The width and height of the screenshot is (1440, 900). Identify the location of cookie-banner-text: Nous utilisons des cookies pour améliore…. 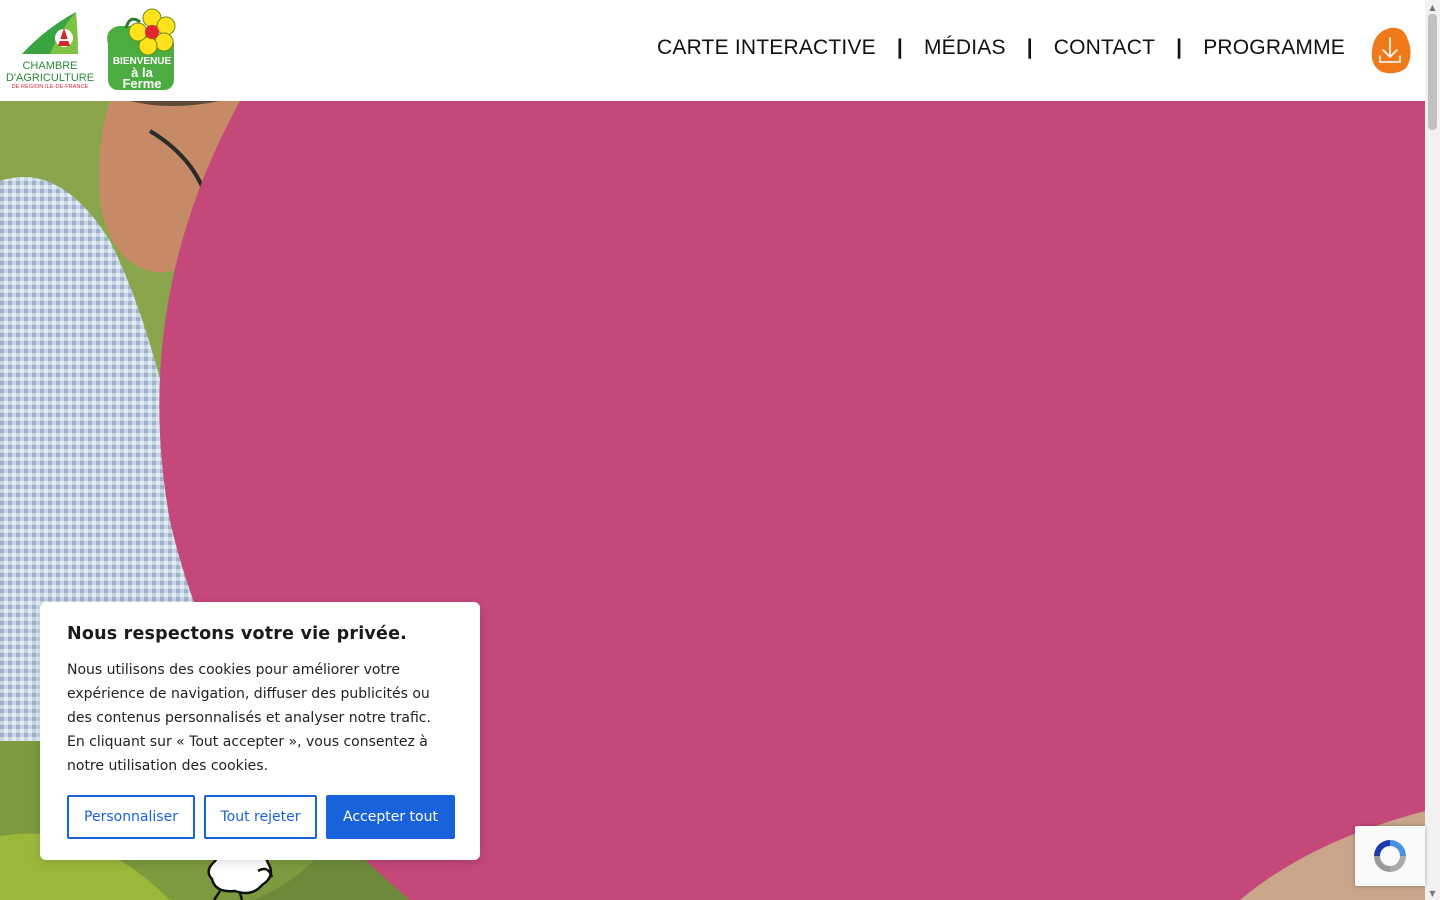
(249, 718).